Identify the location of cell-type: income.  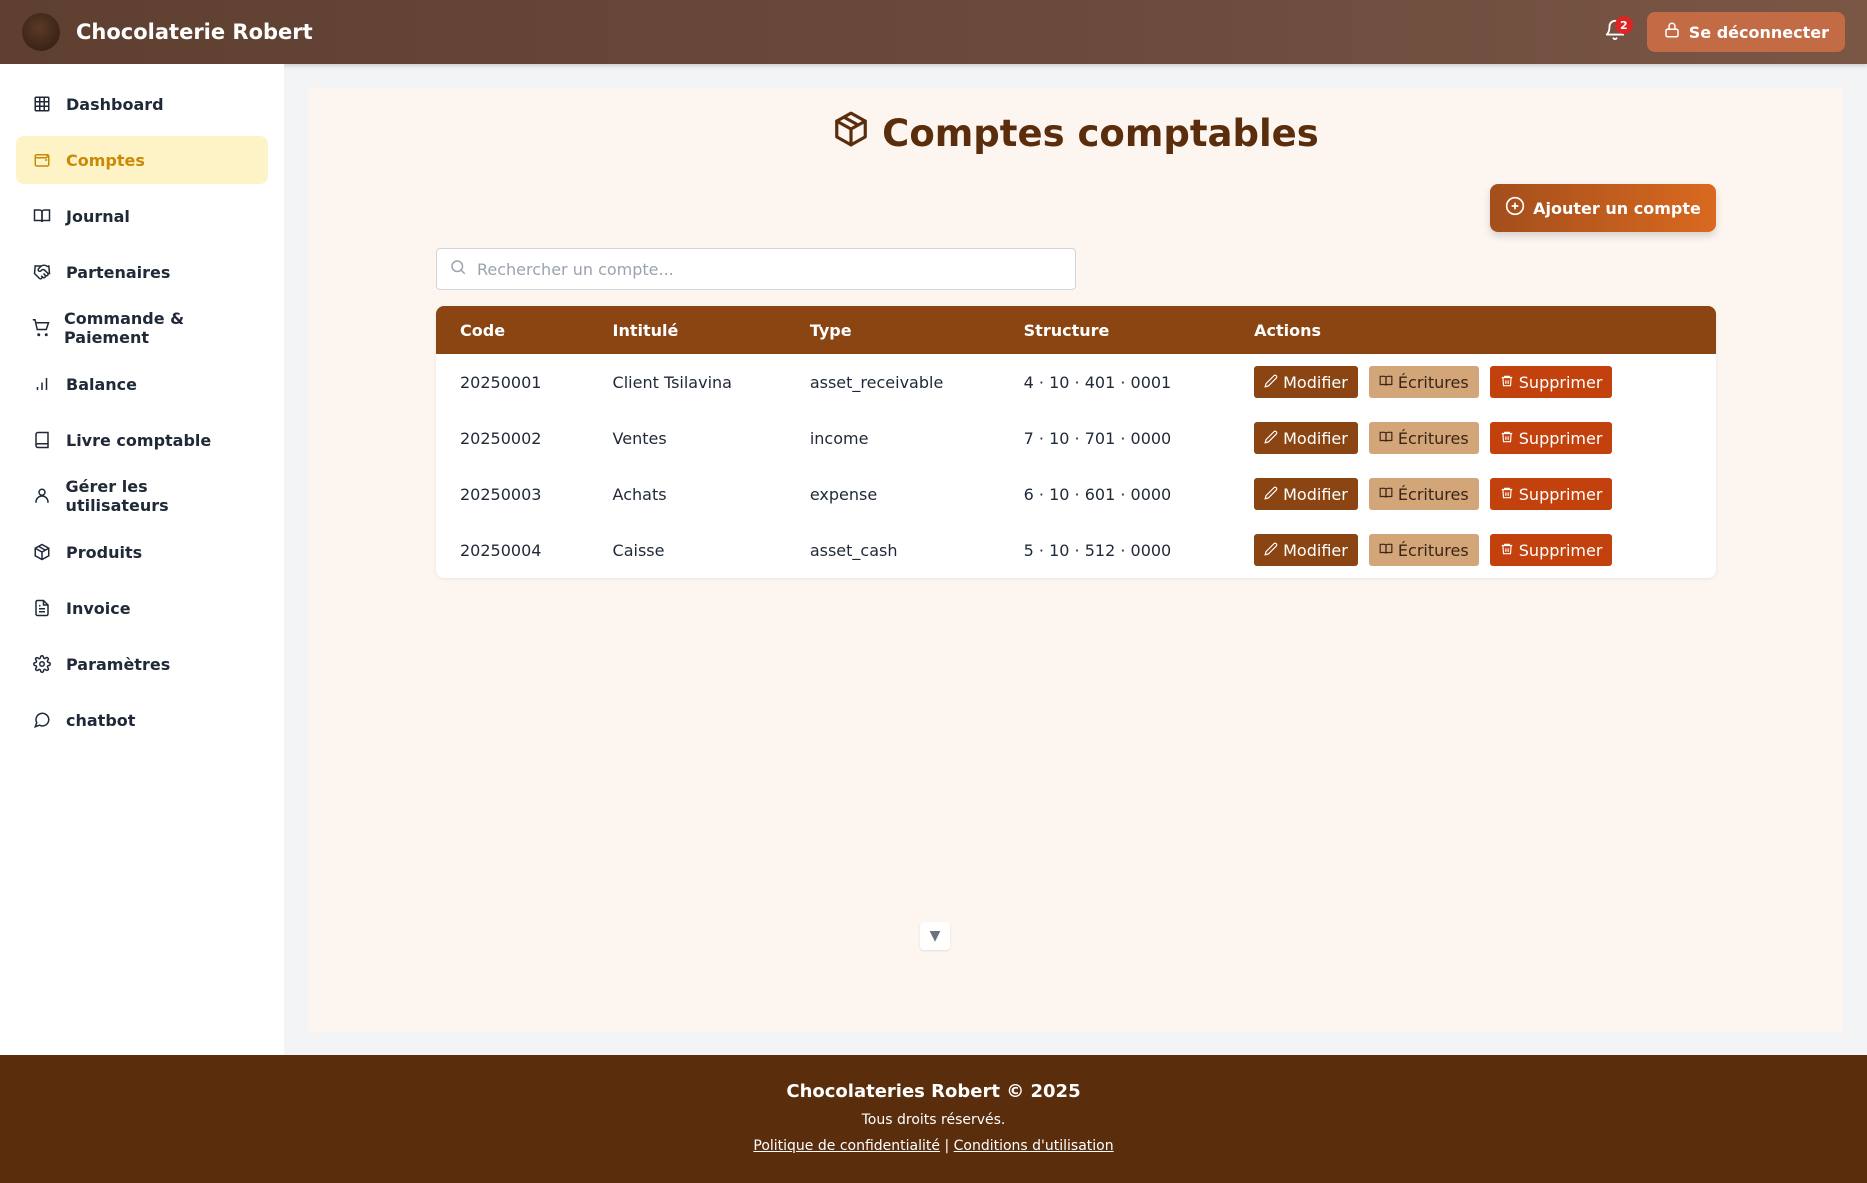
(839, 438).